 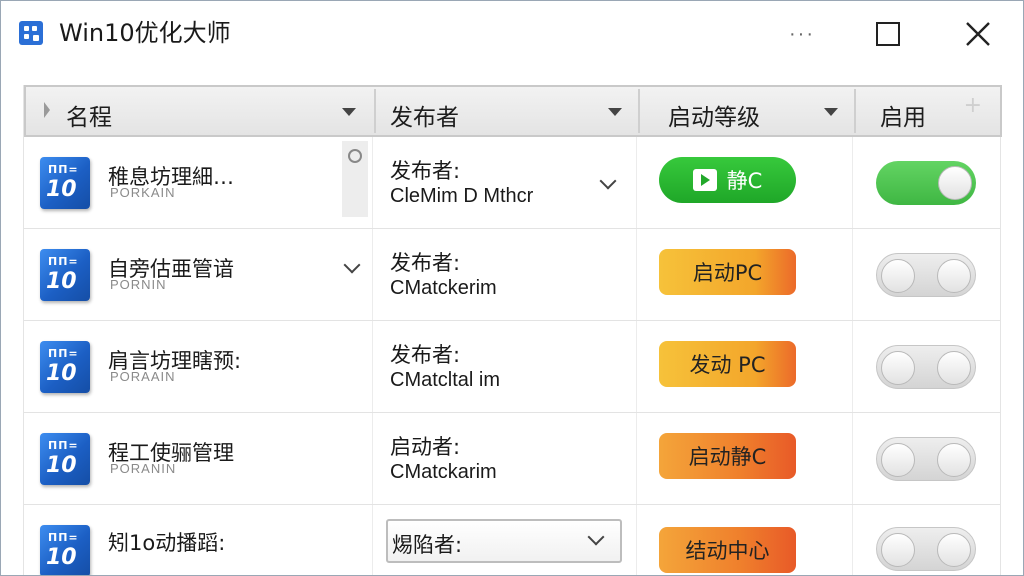 What do you see at coordinates (425, 447) in the screenshot?
I see `publisher-label: 启动者:` at bounding box center [425, 447].